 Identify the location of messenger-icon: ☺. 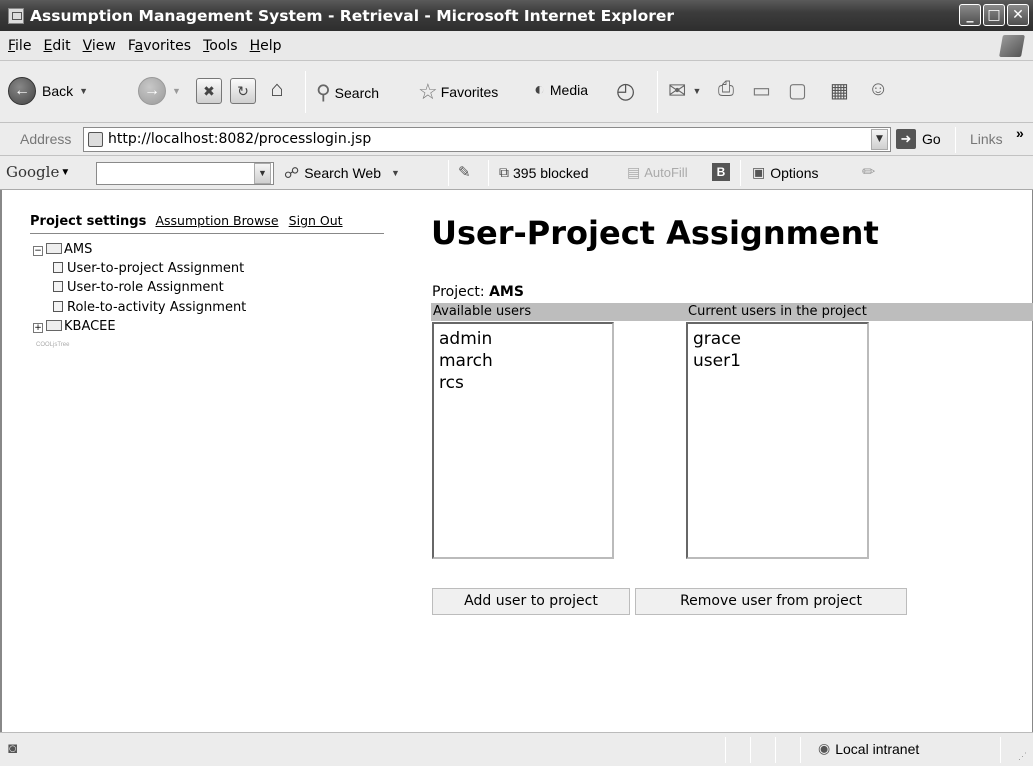
(878, 89).